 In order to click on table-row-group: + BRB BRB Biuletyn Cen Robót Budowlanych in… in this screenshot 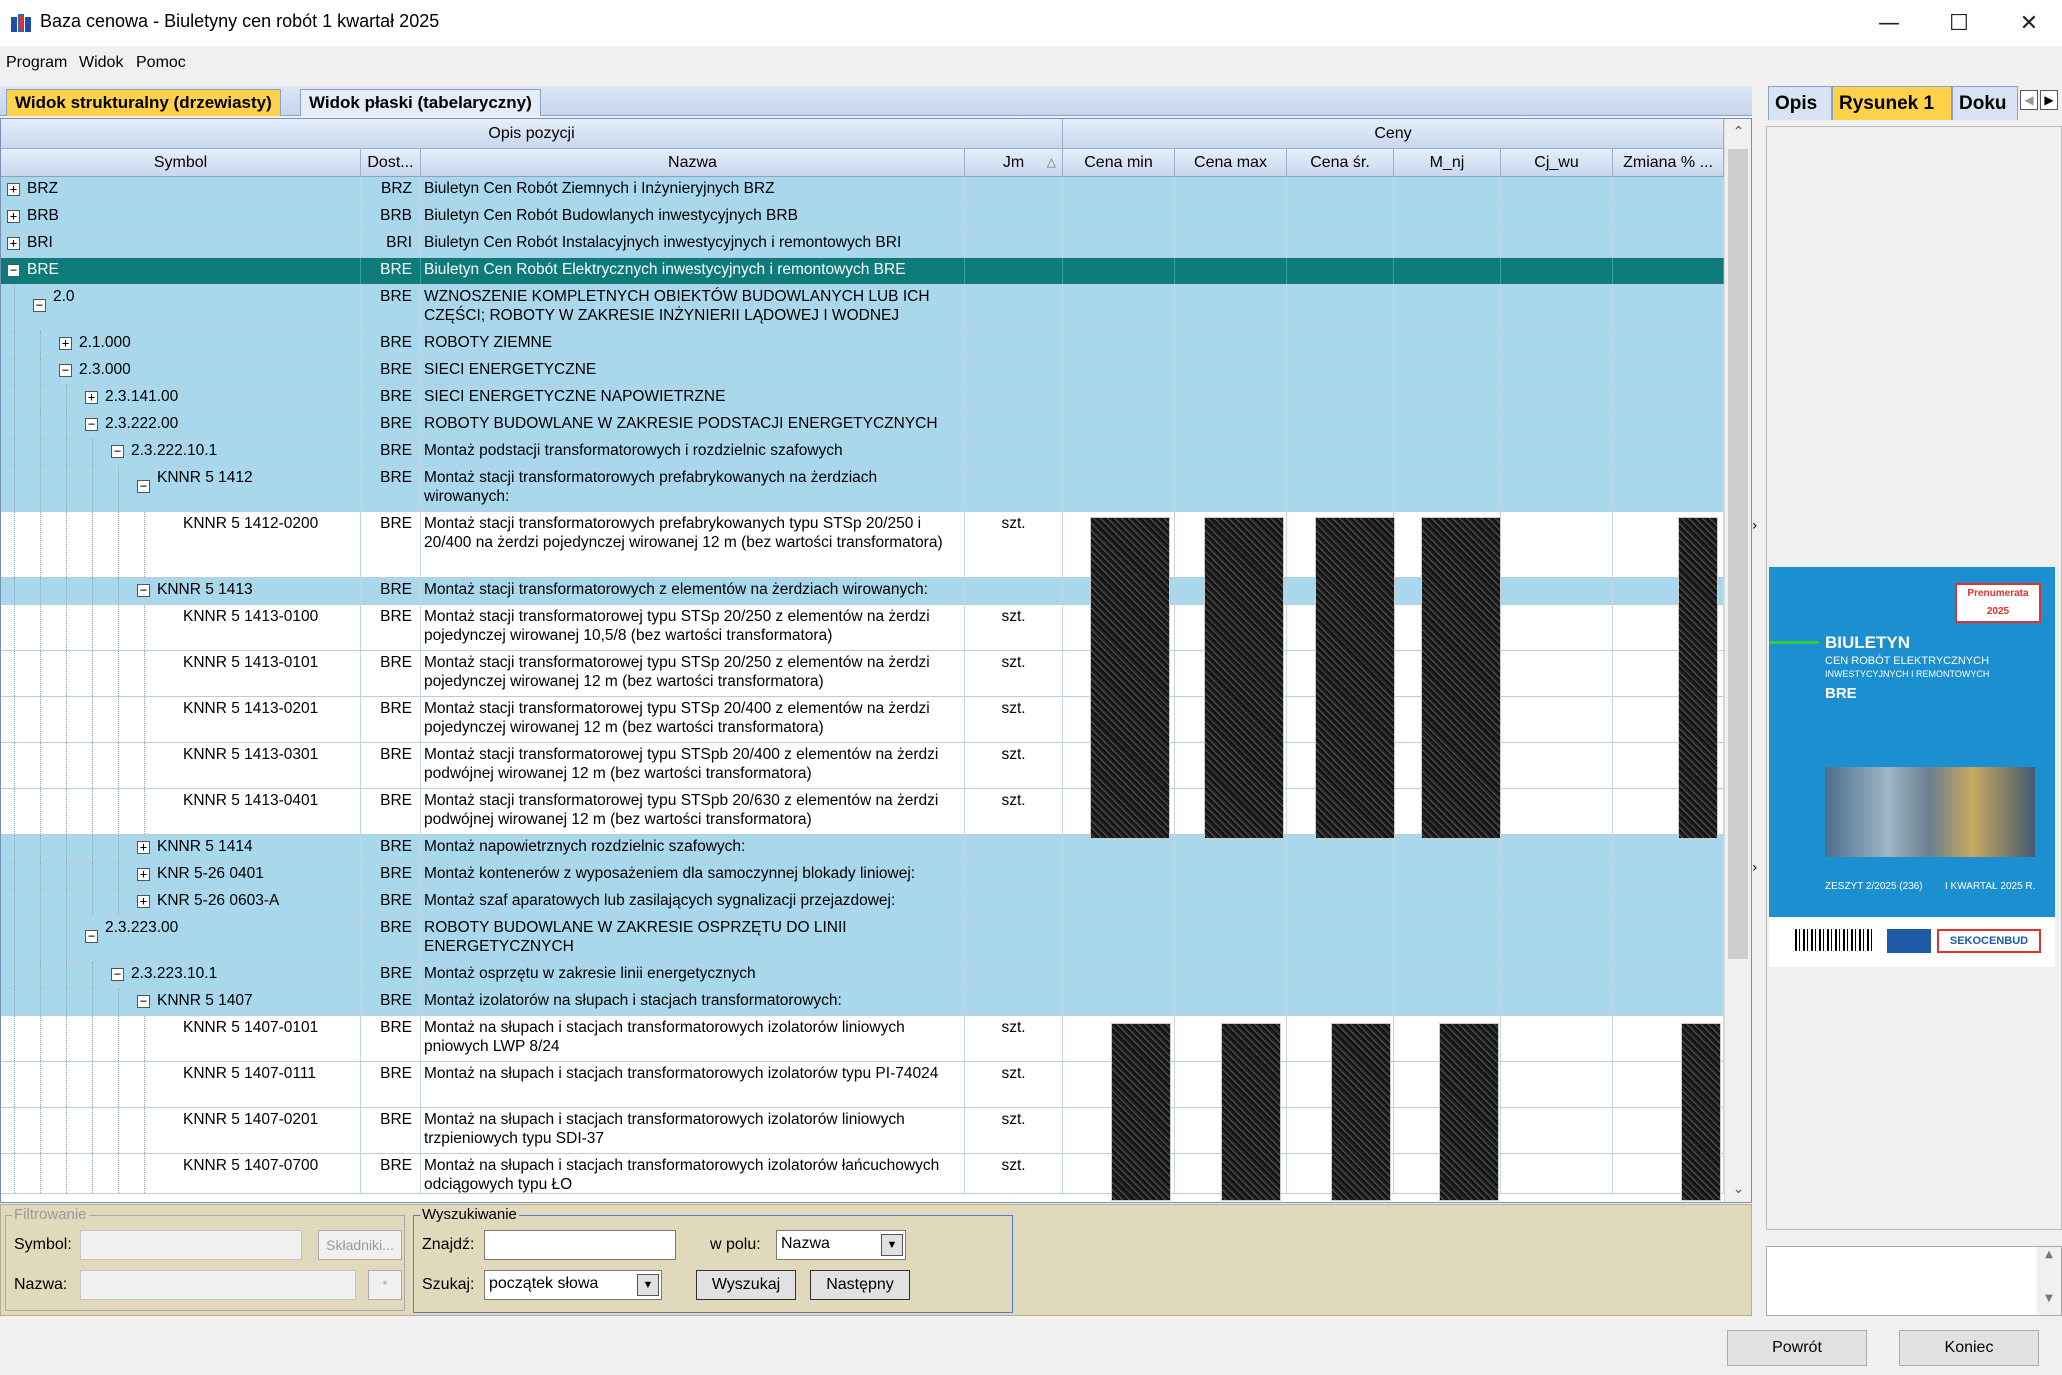, I will do `click(862, 217)`.